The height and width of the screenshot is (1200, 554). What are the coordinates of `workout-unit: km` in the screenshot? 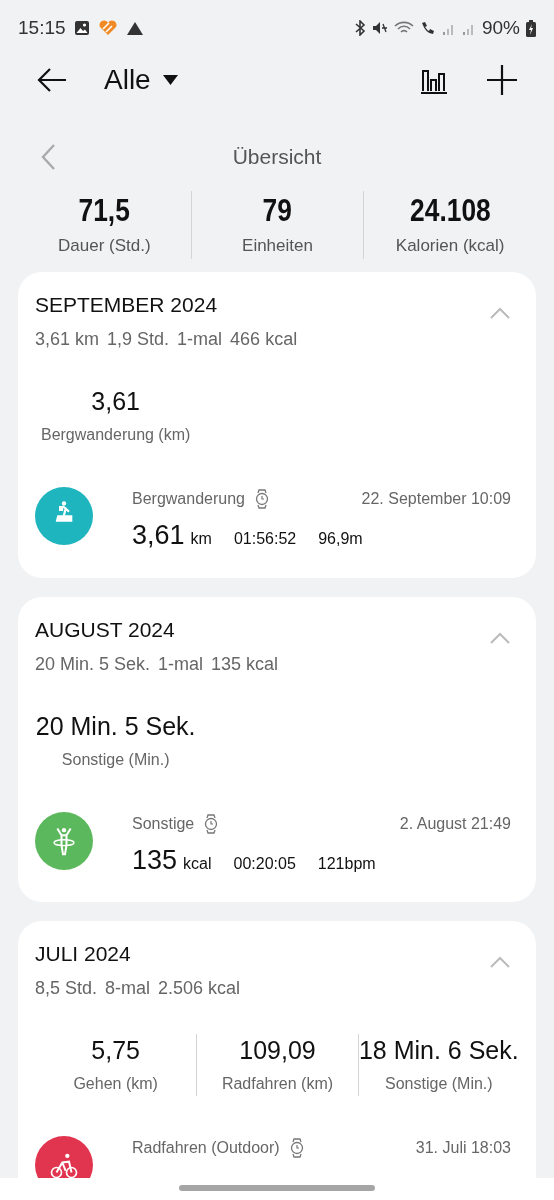 It's located at (201, 539).